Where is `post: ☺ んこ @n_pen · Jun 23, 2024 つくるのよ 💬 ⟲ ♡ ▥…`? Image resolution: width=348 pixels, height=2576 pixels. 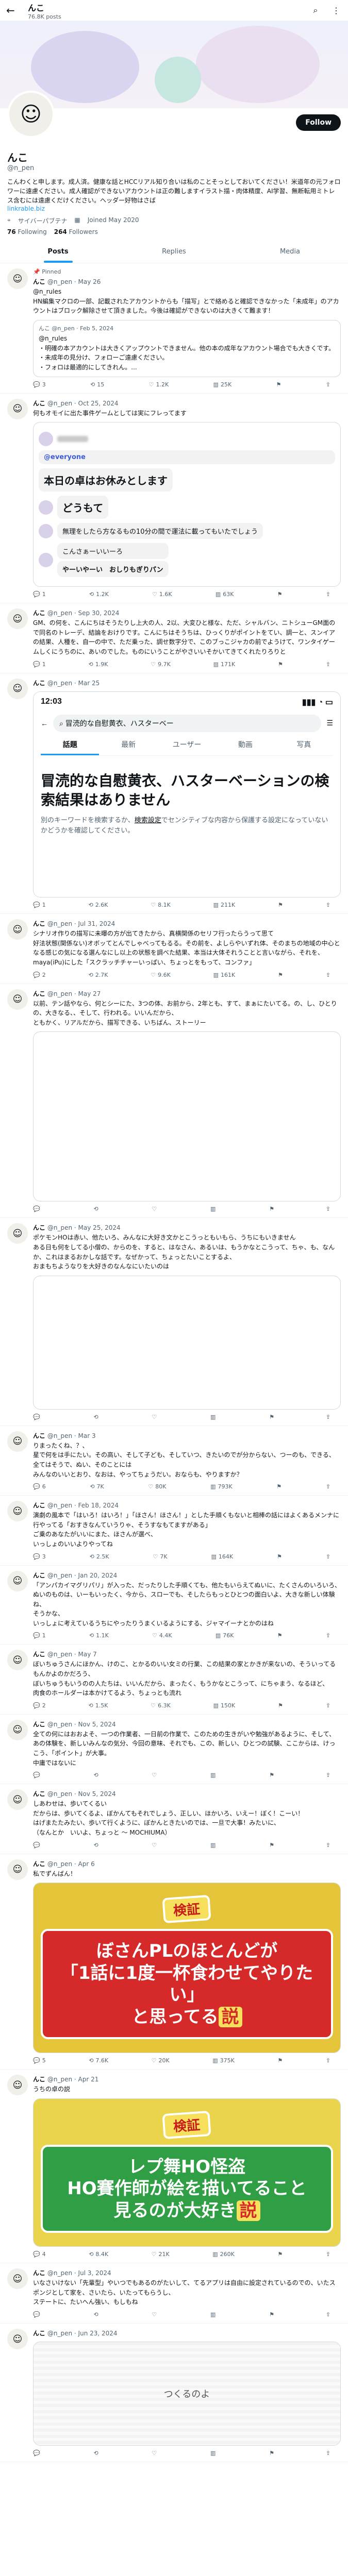
post: ☺ んこ @n_pen · Jun 23, 2024 つくるのよ 💬 ⟲ ♡ ▥… is located at coordinates (174, 2394).